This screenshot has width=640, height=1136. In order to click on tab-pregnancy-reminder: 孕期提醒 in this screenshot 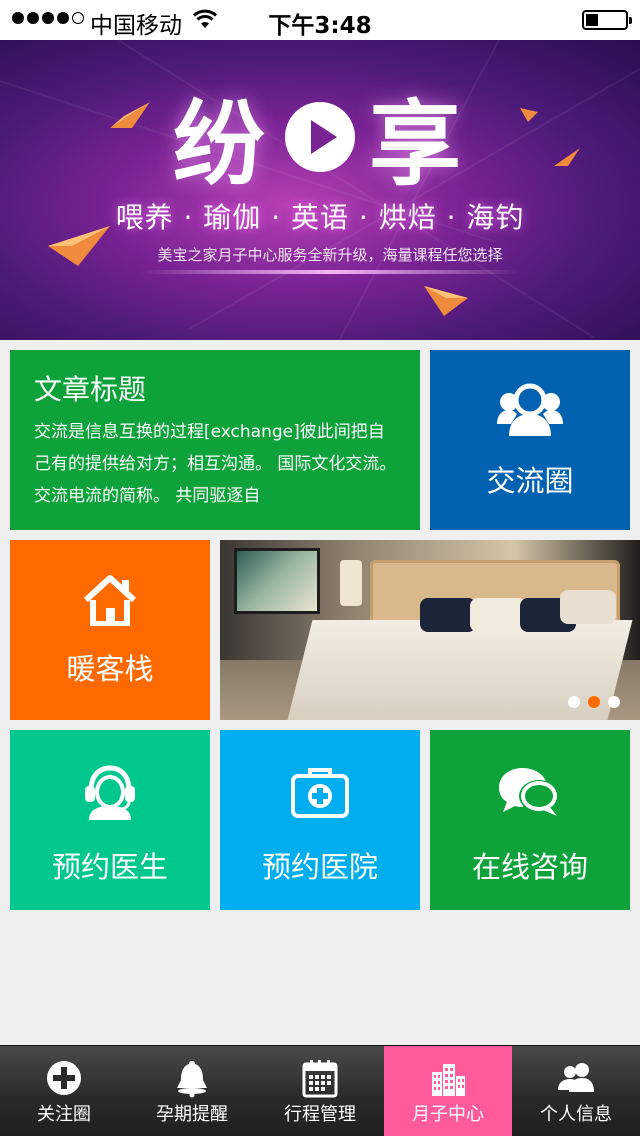, I will do `click(192, 1091)`.